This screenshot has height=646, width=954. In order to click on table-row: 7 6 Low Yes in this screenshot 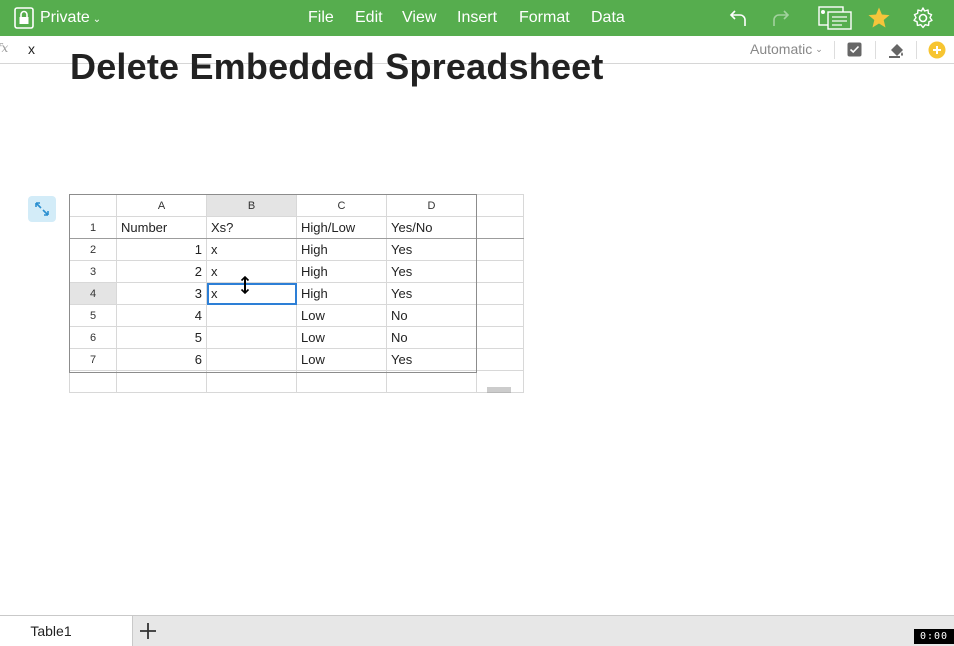, I will do `click(296, 359)`.